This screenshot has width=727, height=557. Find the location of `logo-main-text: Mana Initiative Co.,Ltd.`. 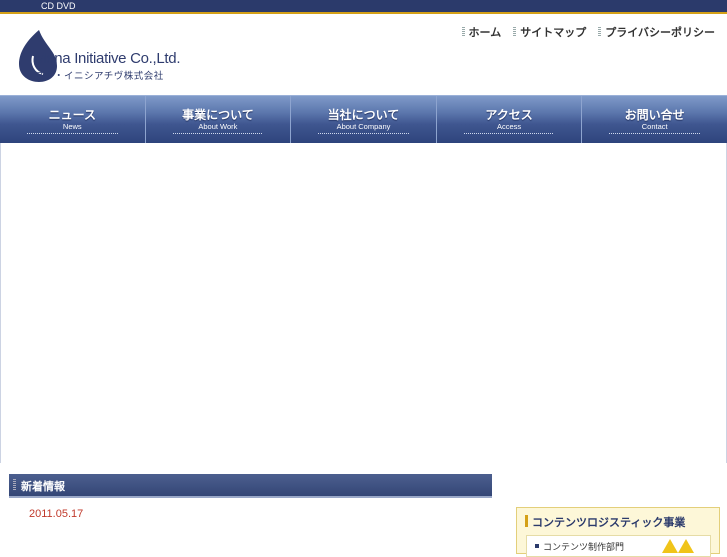

logo-main-text: Mana Initiative Co.,Ltd. is located at coordinates (107, 58).